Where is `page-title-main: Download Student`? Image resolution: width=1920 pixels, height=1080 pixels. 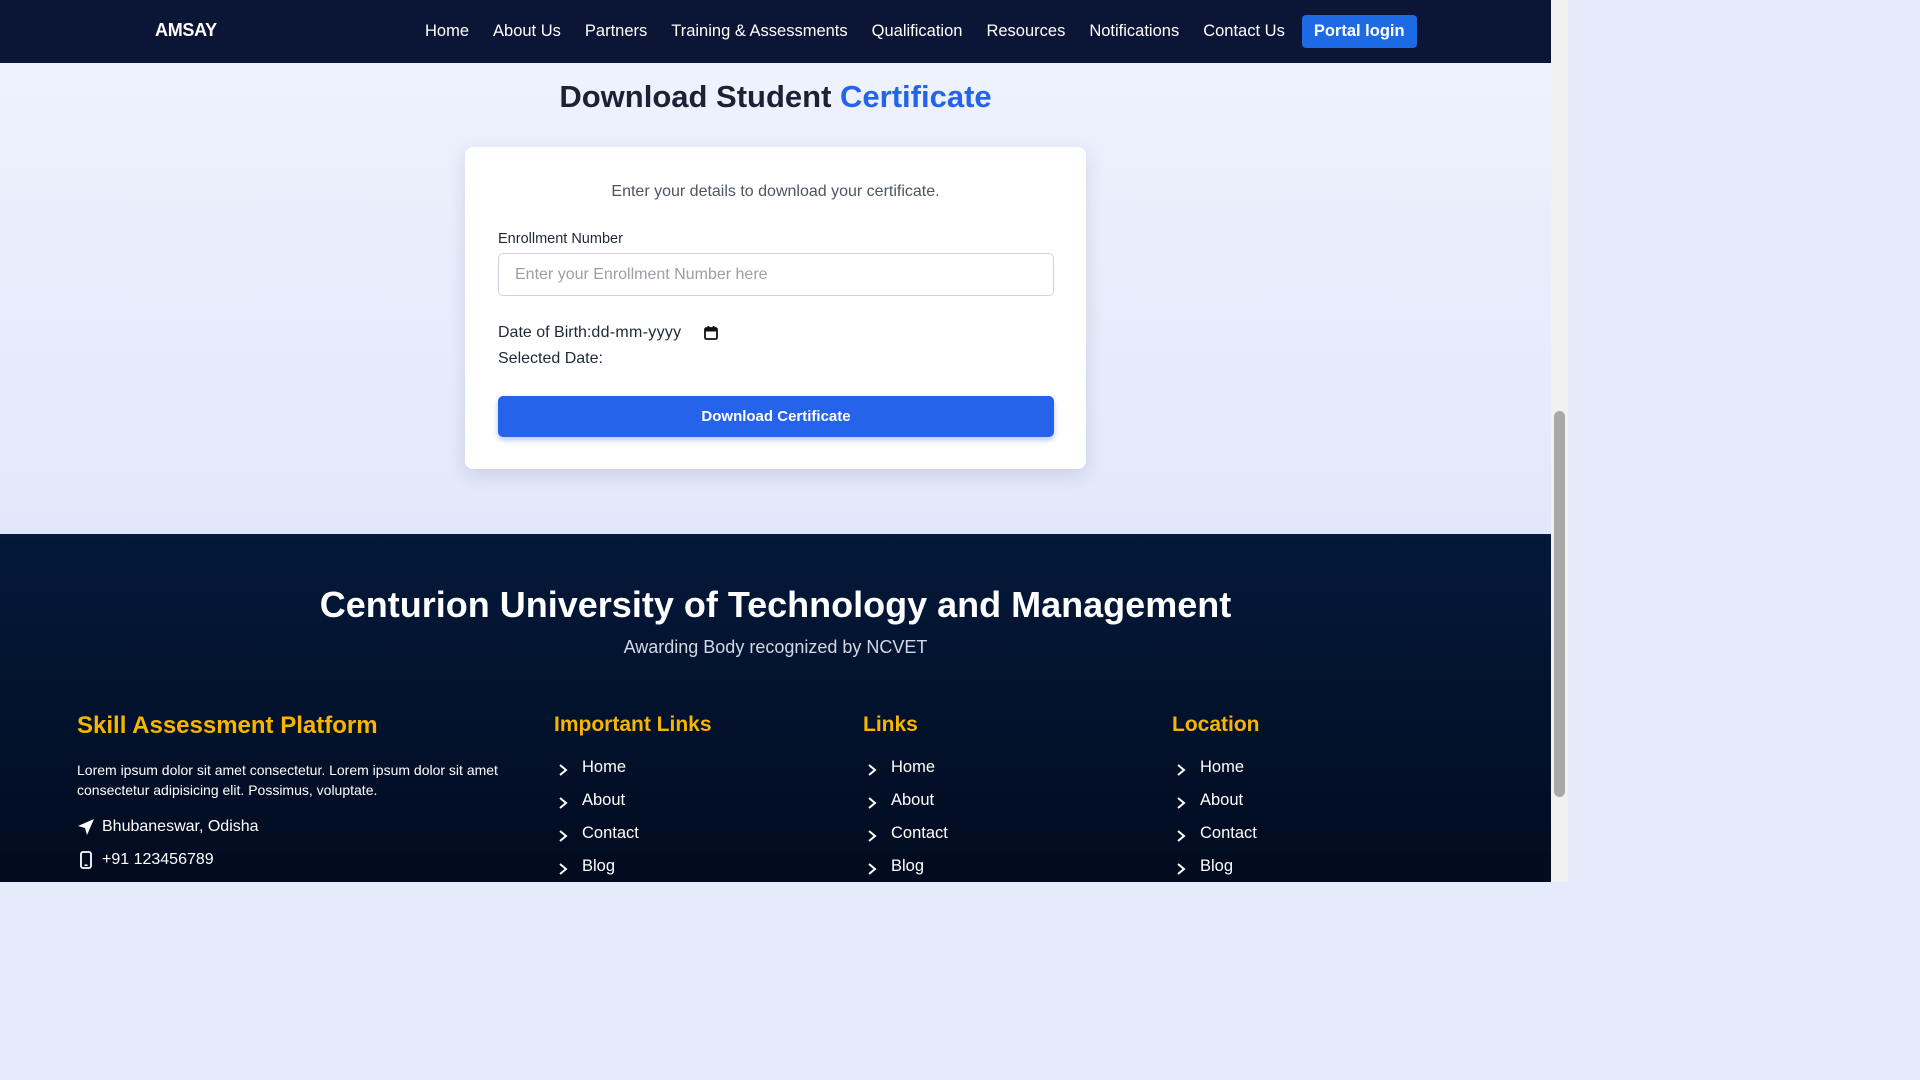 page-title-main: Download Student is located at coordinates (695, 96).